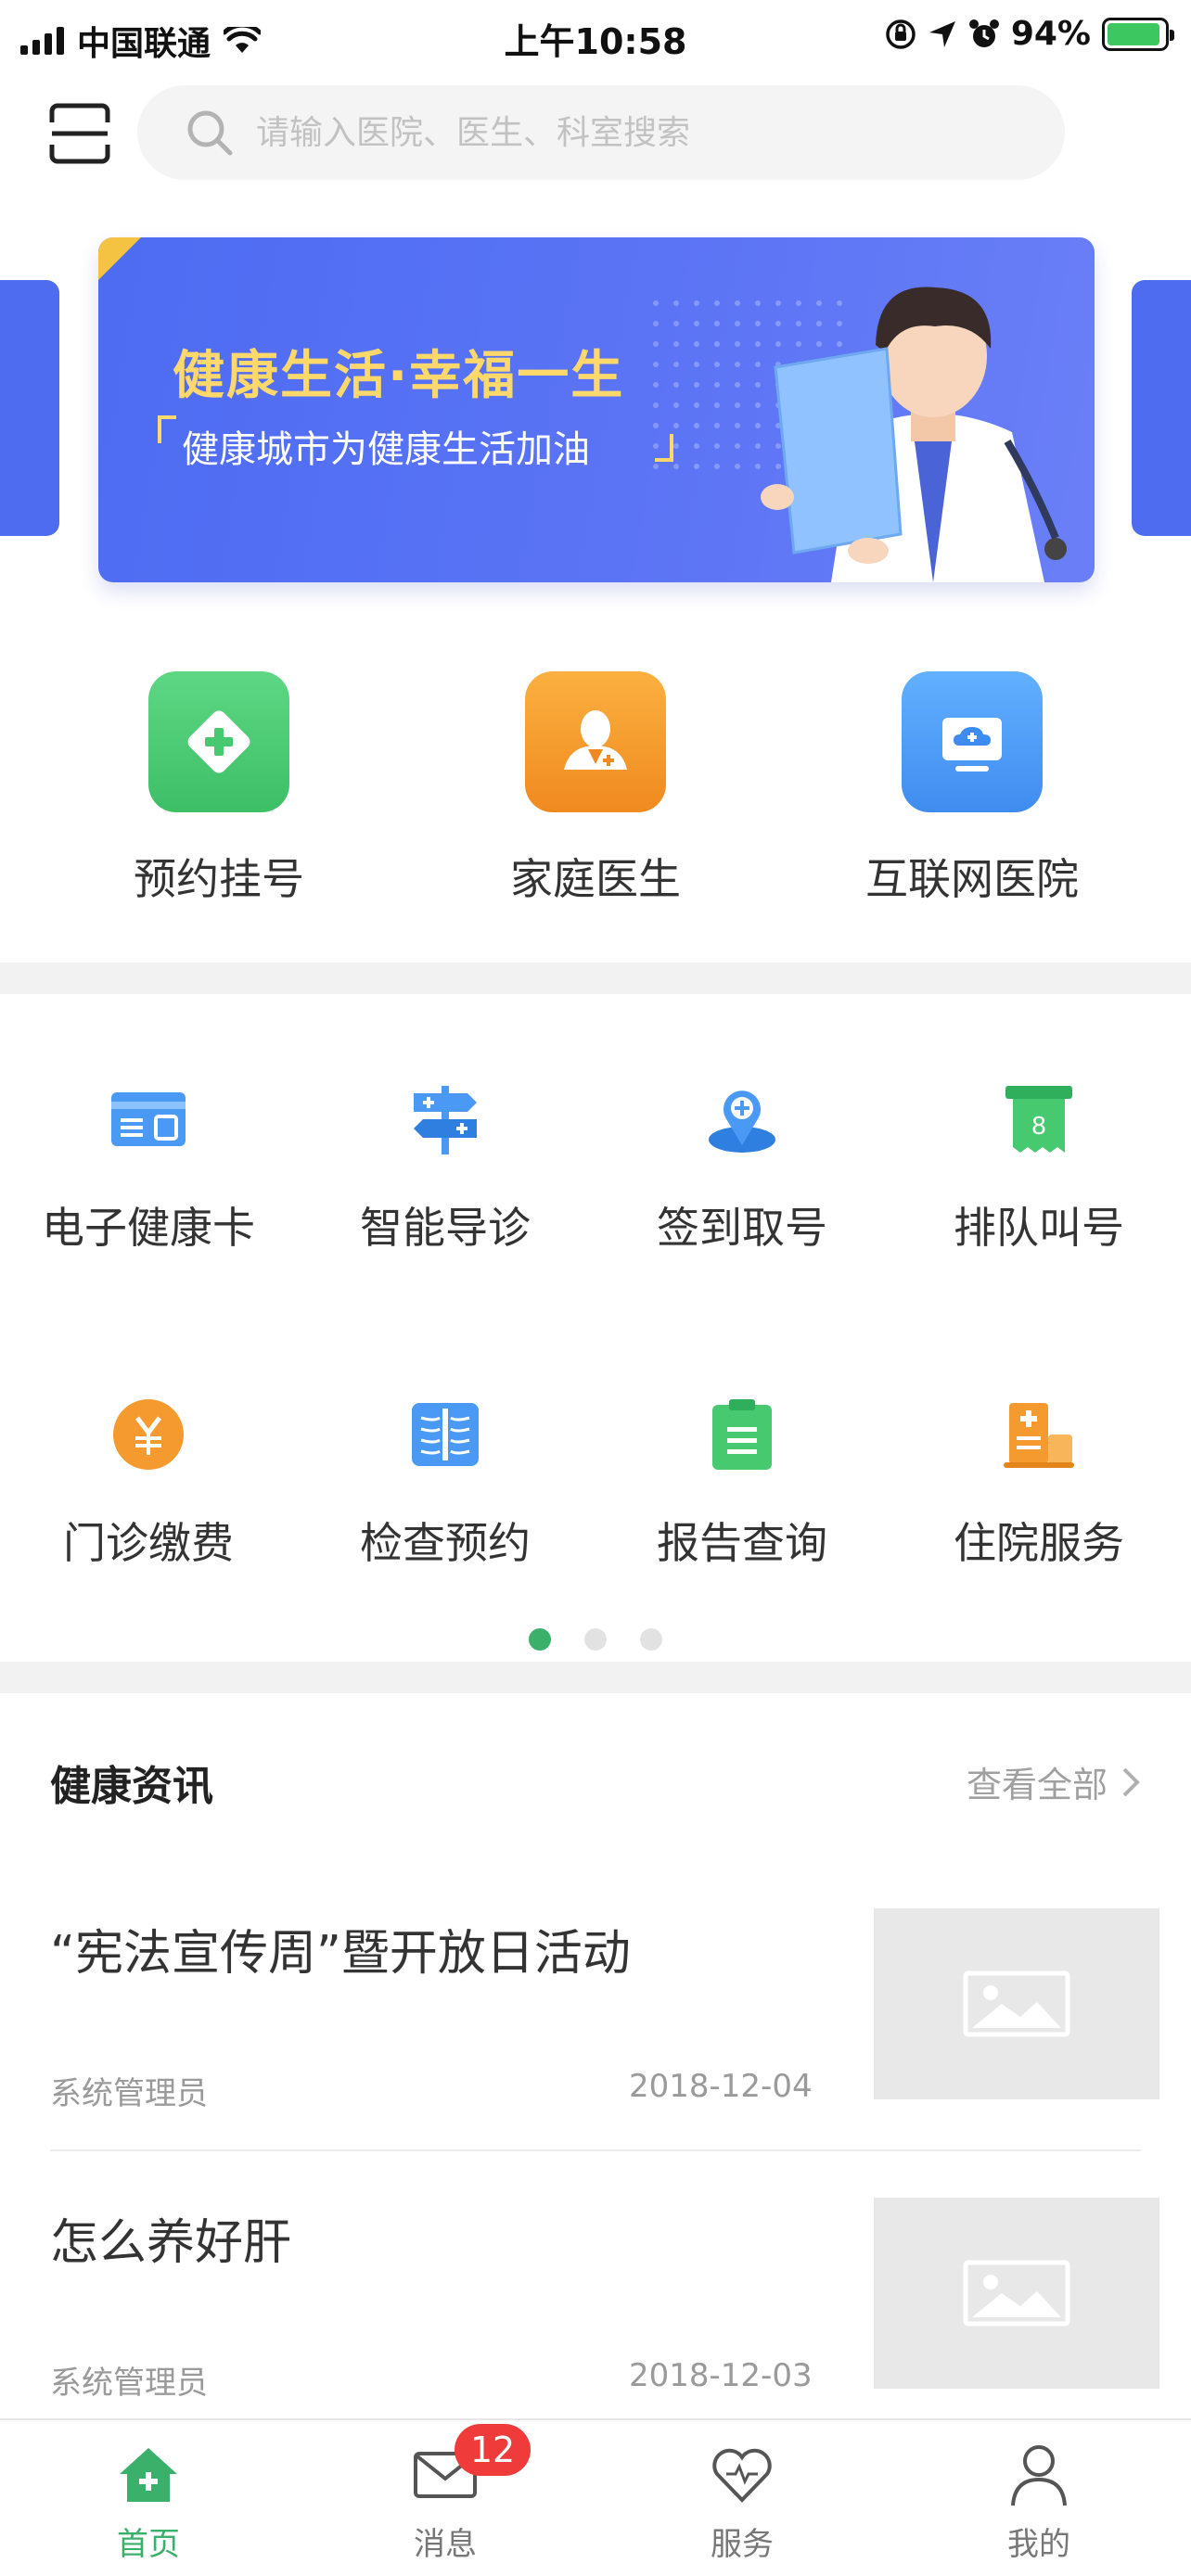 Image resolution: width=1191 pixels, height=2576 pixels. Describe the element at coordinates (1039, 1434) in the screenshot. I see `hospital-bed-icon` at that location.